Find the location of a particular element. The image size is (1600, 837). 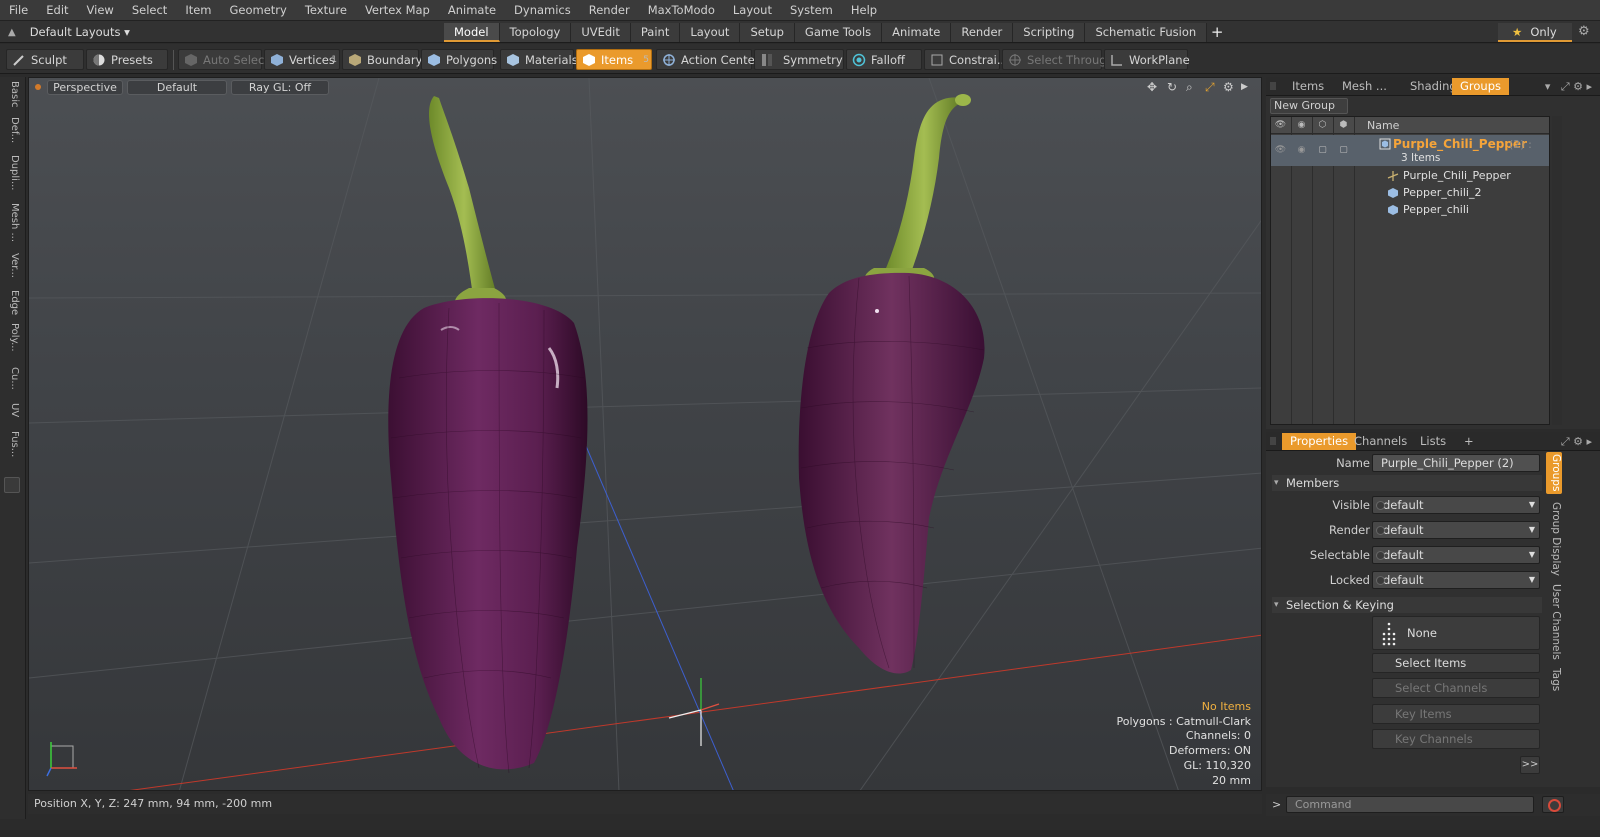

members-section-header: Members is located at coordinates (1407, 483).